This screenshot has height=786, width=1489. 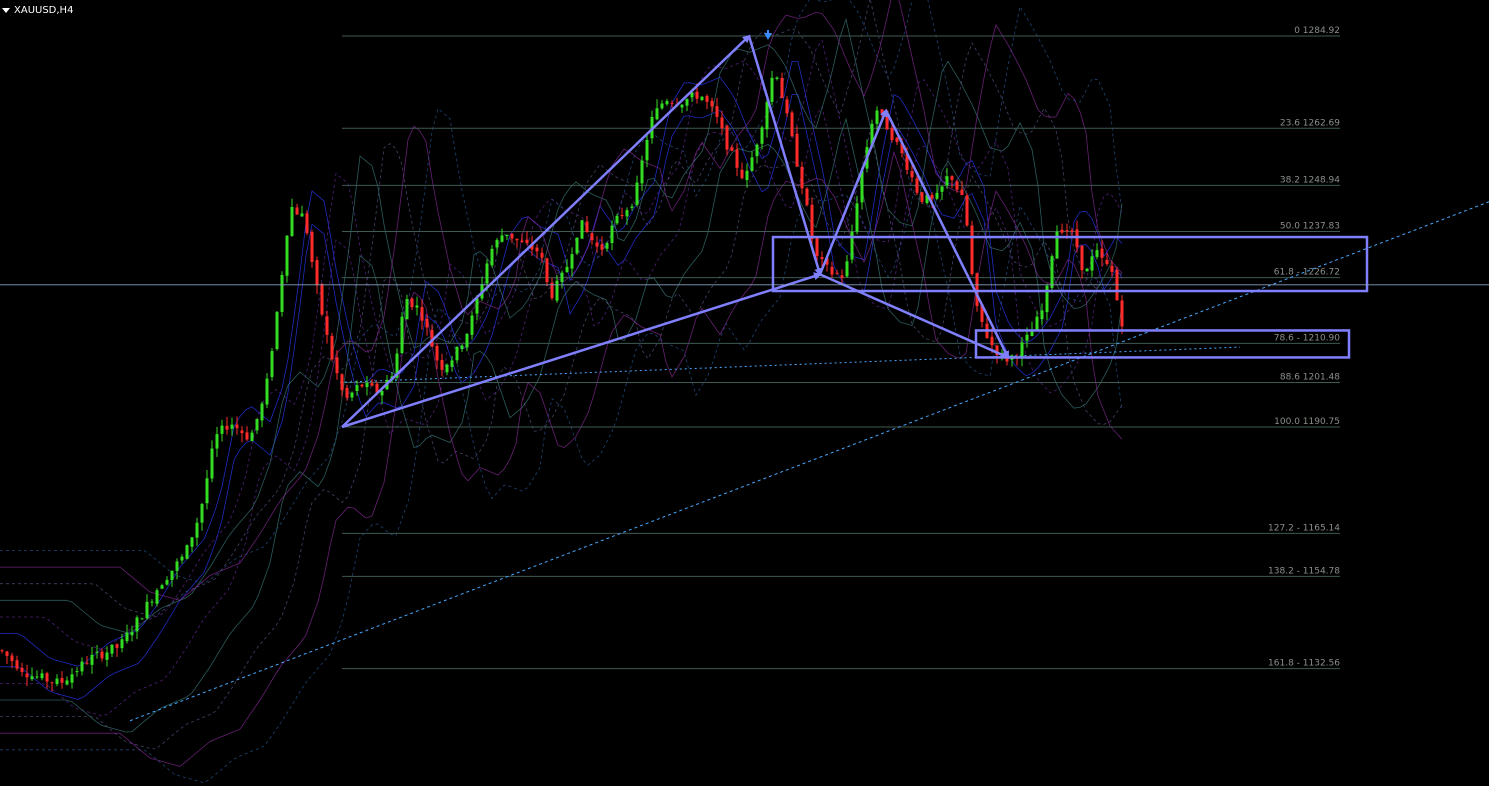 What do you see at coordinates (6, 10) in the screenshot?
I see `dropdown-arrow-icon` at bounding box center [6, 10].